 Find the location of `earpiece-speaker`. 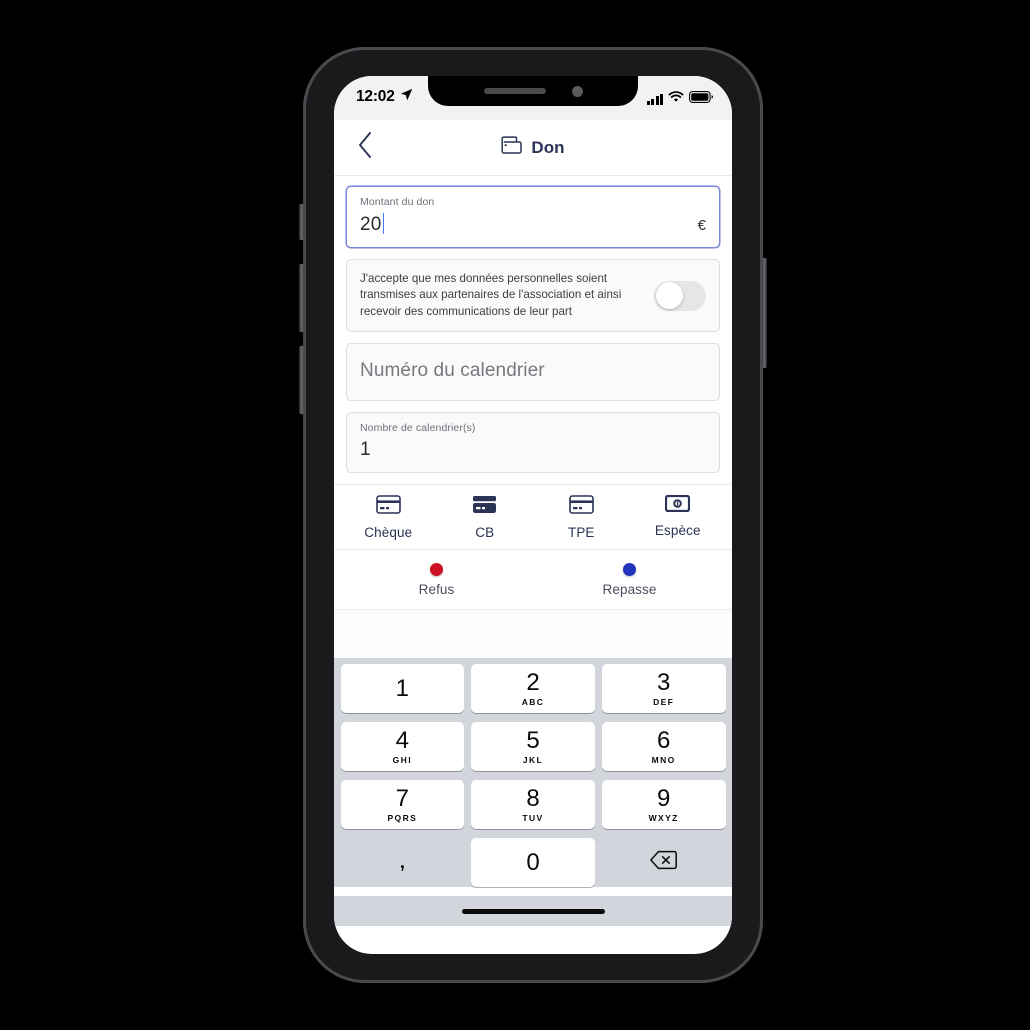

earpiece-speaker is located at coordinates (514, 91).